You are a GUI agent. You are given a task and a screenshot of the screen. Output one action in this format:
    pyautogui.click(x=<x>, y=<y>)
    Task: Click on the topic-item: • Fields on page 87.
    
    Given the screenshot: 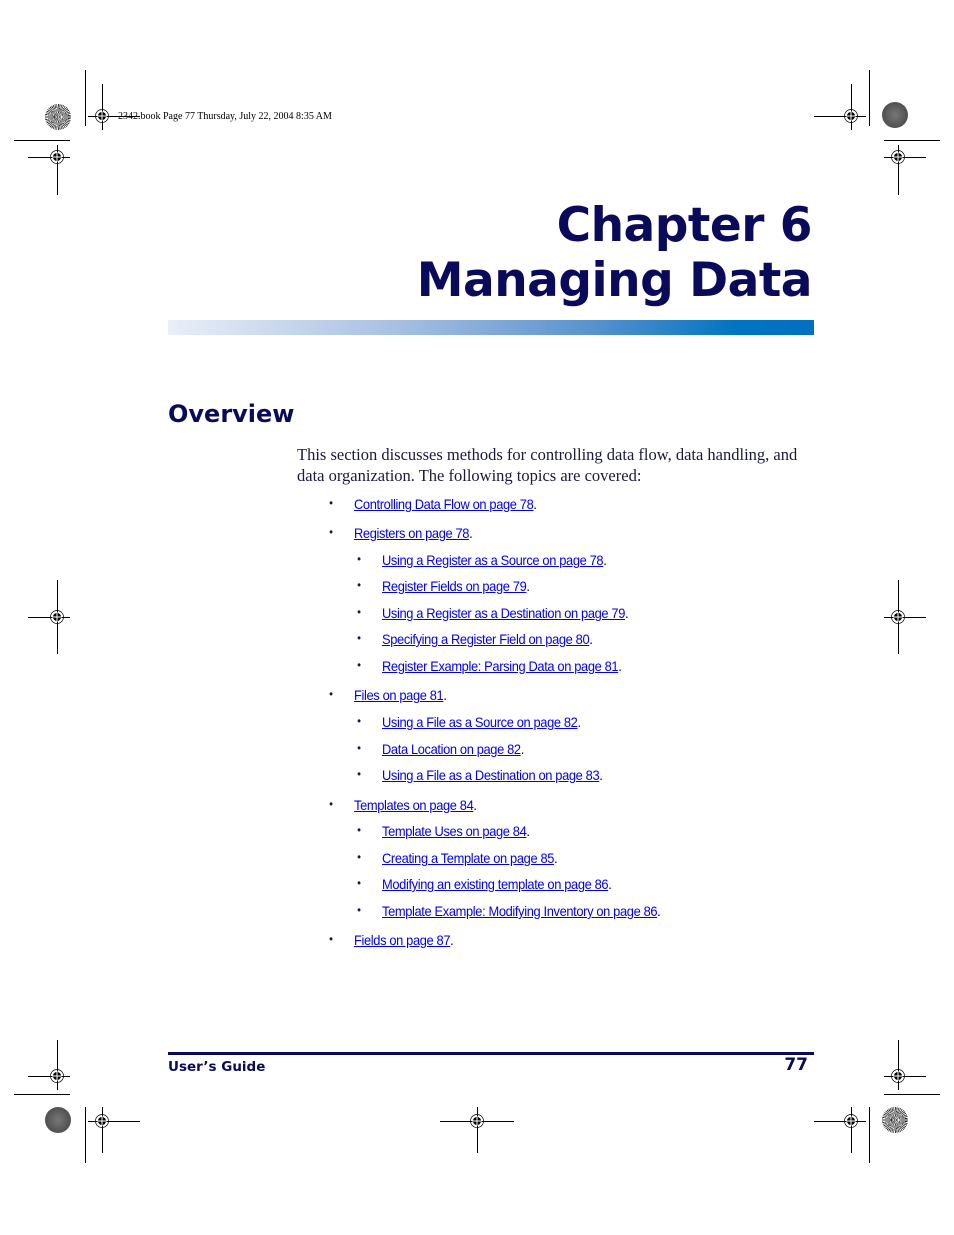 What is the action you would take?
    pyautogui.click(x=391, y=940)
    